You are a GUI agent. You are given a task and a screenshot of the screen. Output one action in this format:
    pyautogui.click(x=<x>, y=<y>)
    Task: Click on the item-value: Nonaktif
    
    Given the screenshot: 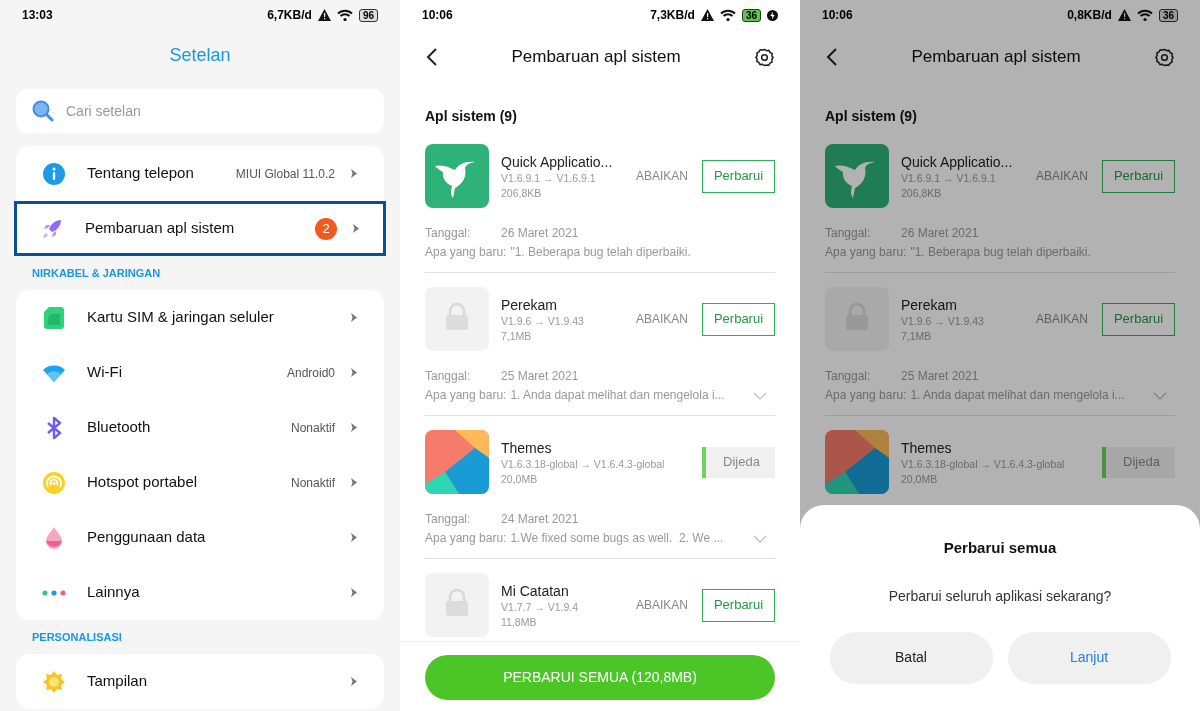 What is the action you would take?
    pyautogui.click(x=312, y=428)
    